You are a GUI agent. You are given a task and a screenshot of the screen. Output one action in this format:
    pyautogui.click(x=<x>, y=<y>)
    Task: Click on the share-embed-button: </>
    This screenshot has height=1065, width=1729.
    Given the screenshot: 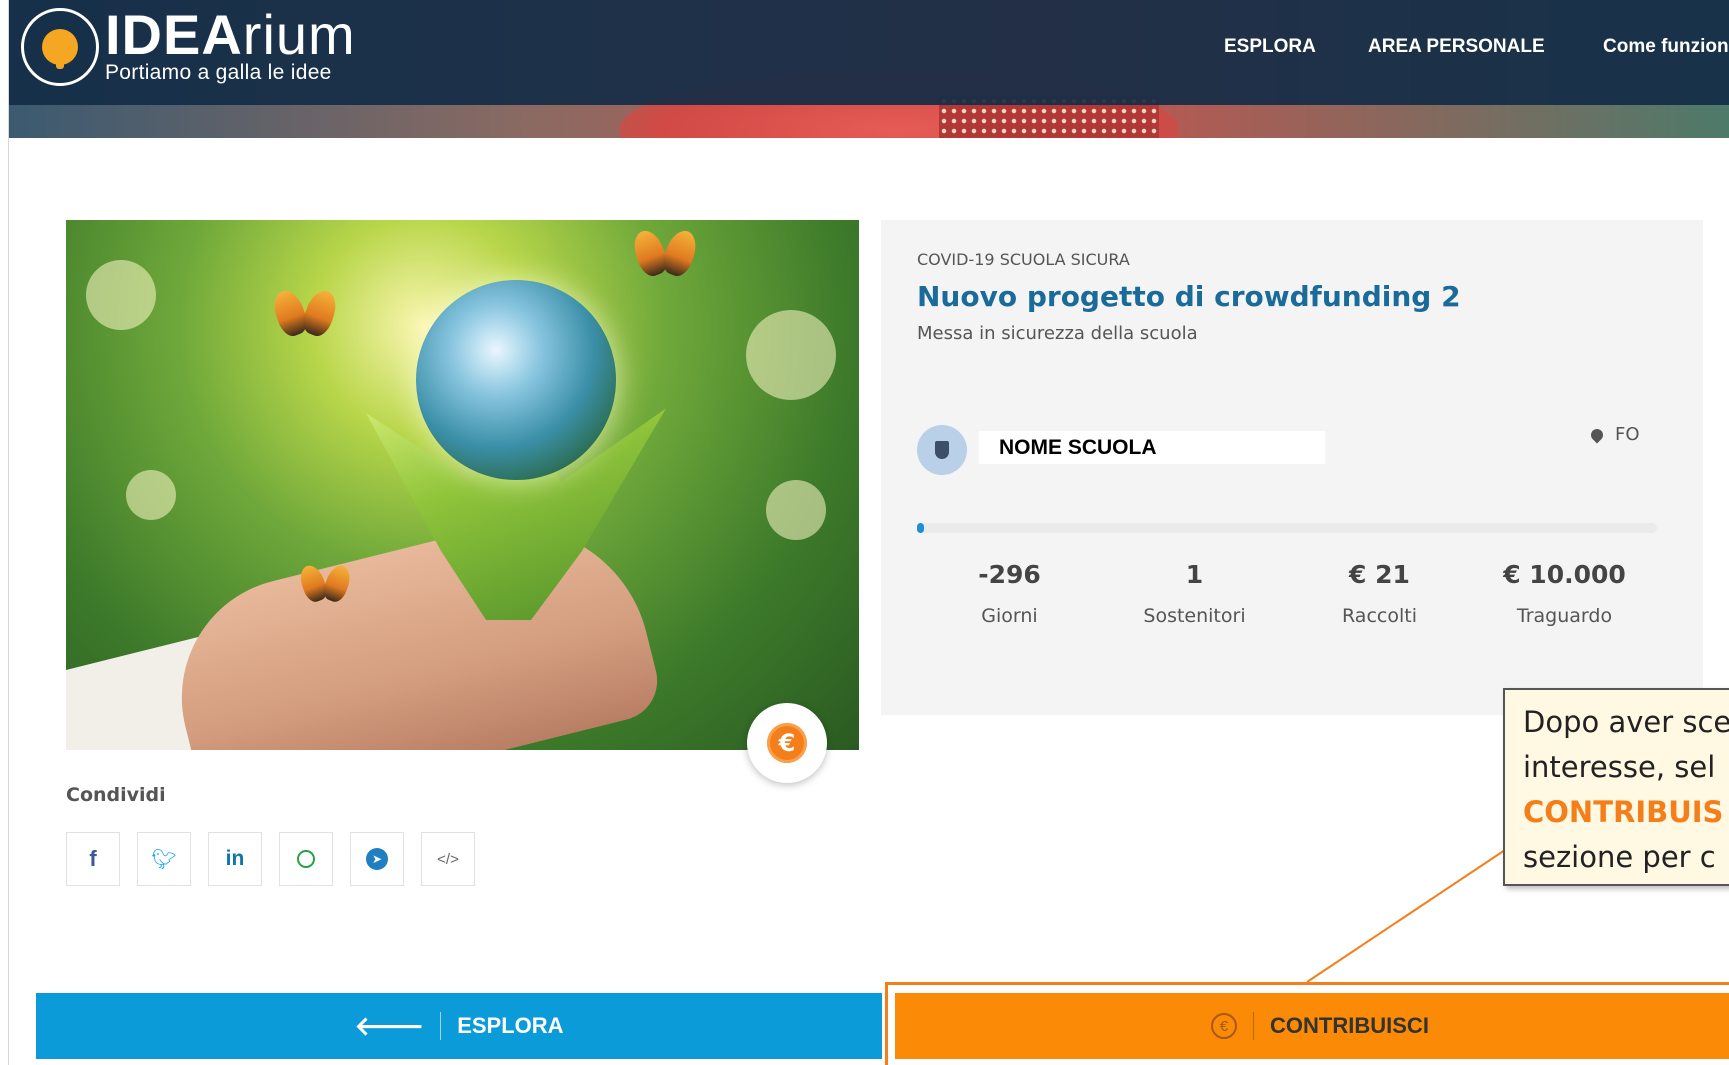 What is the action you would take?
    pyautogui.click(x=448, y=859)
    